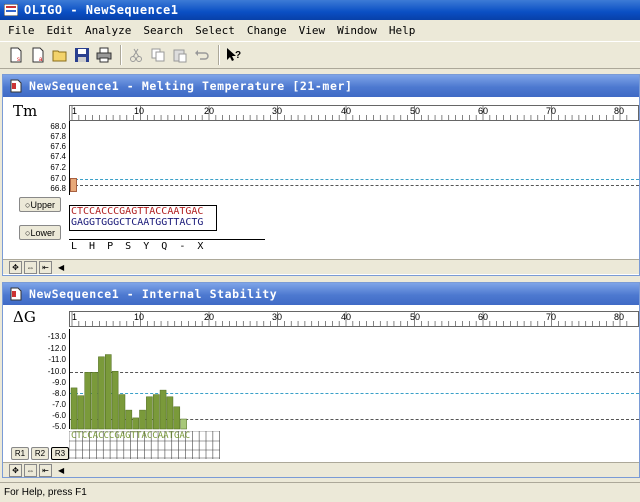  Describe the element at coordinates (137, 211) in the screenshot. I see `sequence-top-strand: CTCCACCCGAGTTACCAATGAC` at that location.